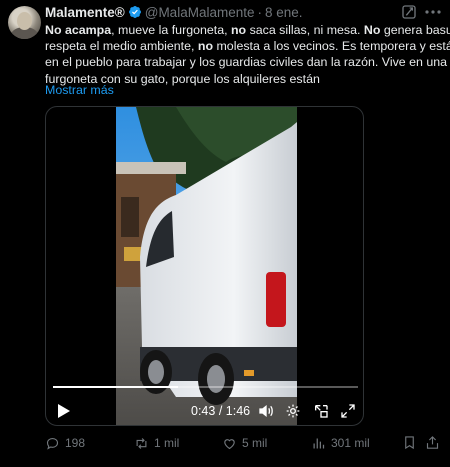  I want to click on play-icon, so click(64, 411).